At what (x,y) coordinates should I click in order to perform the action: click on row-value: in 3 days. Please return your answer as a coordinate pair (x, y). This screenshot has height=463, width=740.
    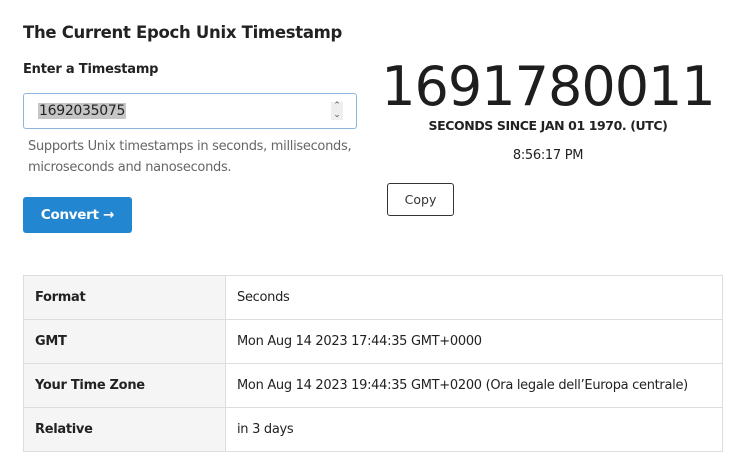
    Looking at the image, I should click on (474, 429).